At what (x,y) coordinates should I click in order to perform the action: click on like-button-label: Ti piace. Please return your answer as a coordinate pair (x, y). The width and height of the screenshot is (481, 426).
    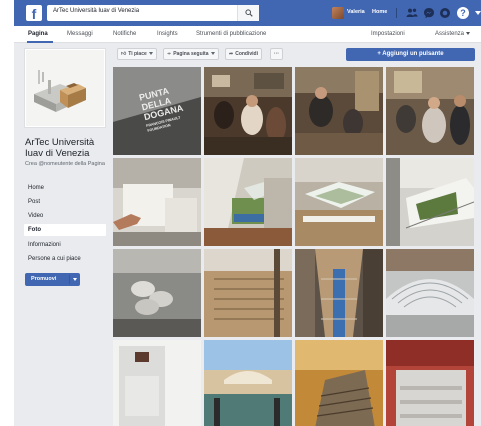
    Looking at the image, I should click on (137, 54).